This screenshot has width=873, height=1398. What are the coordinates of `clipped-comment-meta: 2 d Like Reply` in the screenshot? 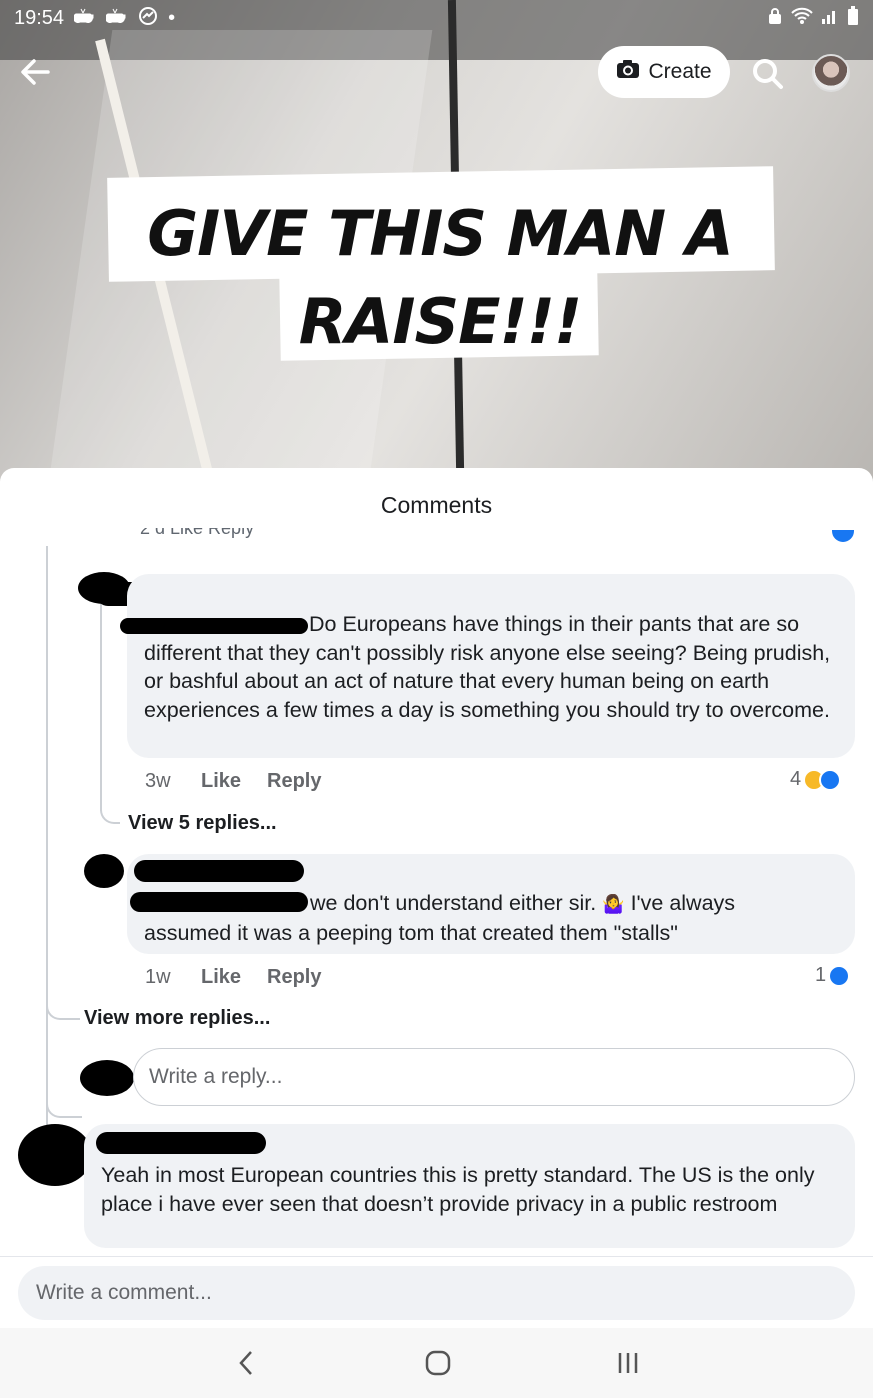 It's located at (197, 533).